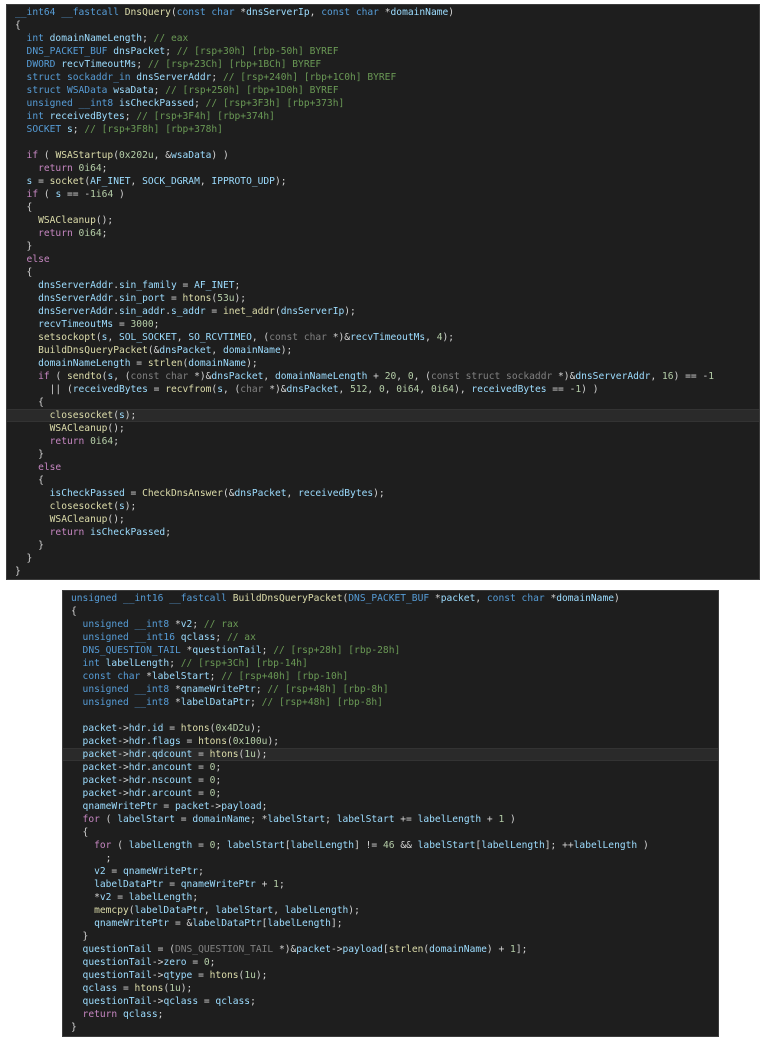  What do you see at coordinates (110, 389) in the screenshot?
I see `code-token: receivedBytes` at bounding box center [110, 389].